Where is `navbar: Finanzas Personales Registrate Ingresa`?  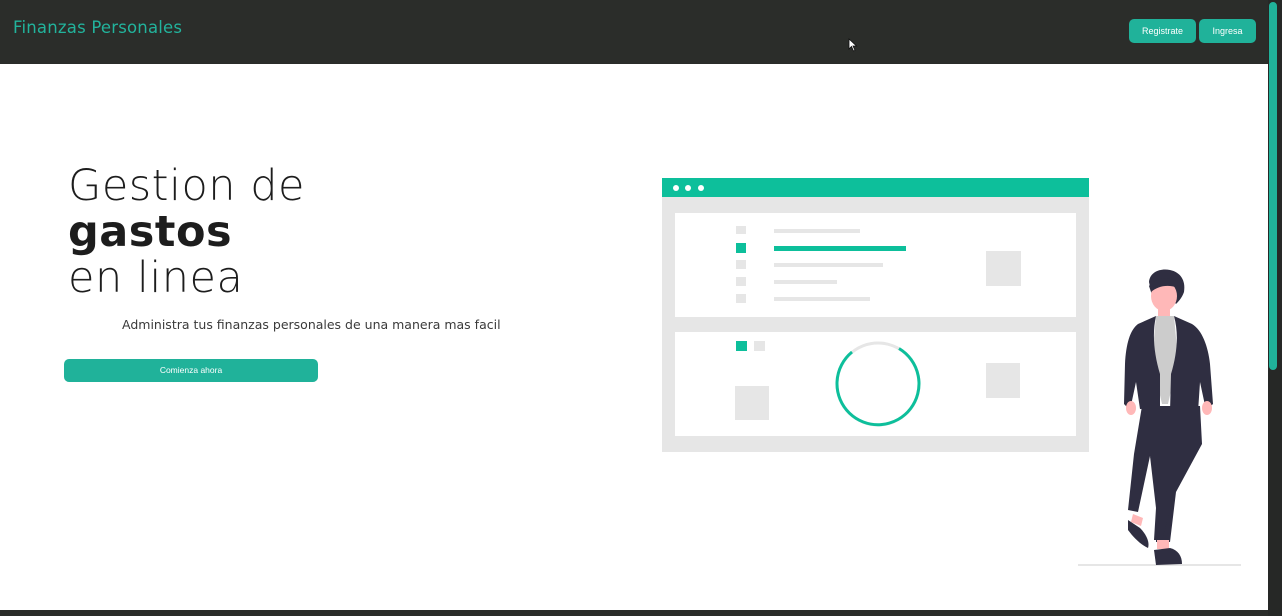 navbar: Finanzas Personales Registrate Ingresa is located at coordinates (634, 31).